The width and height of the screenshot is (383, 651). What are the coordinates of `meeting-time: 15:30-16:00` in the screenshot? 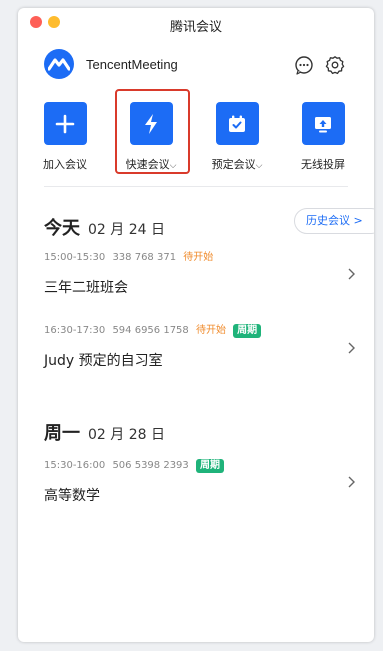 It's located at (75, 465).